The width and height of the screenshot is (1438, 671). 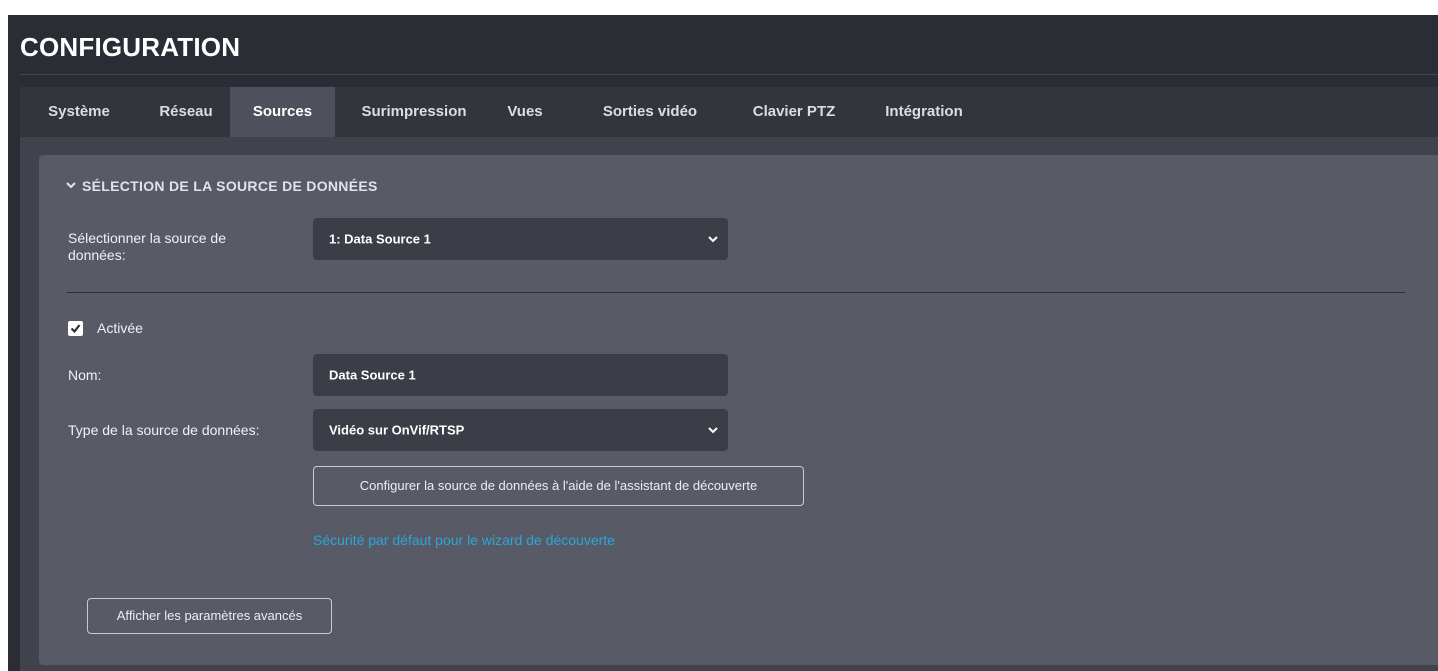 I want to click on source-type-select-value: Vidéo sur OnVif/RTSP, so click(x=397, y=430).